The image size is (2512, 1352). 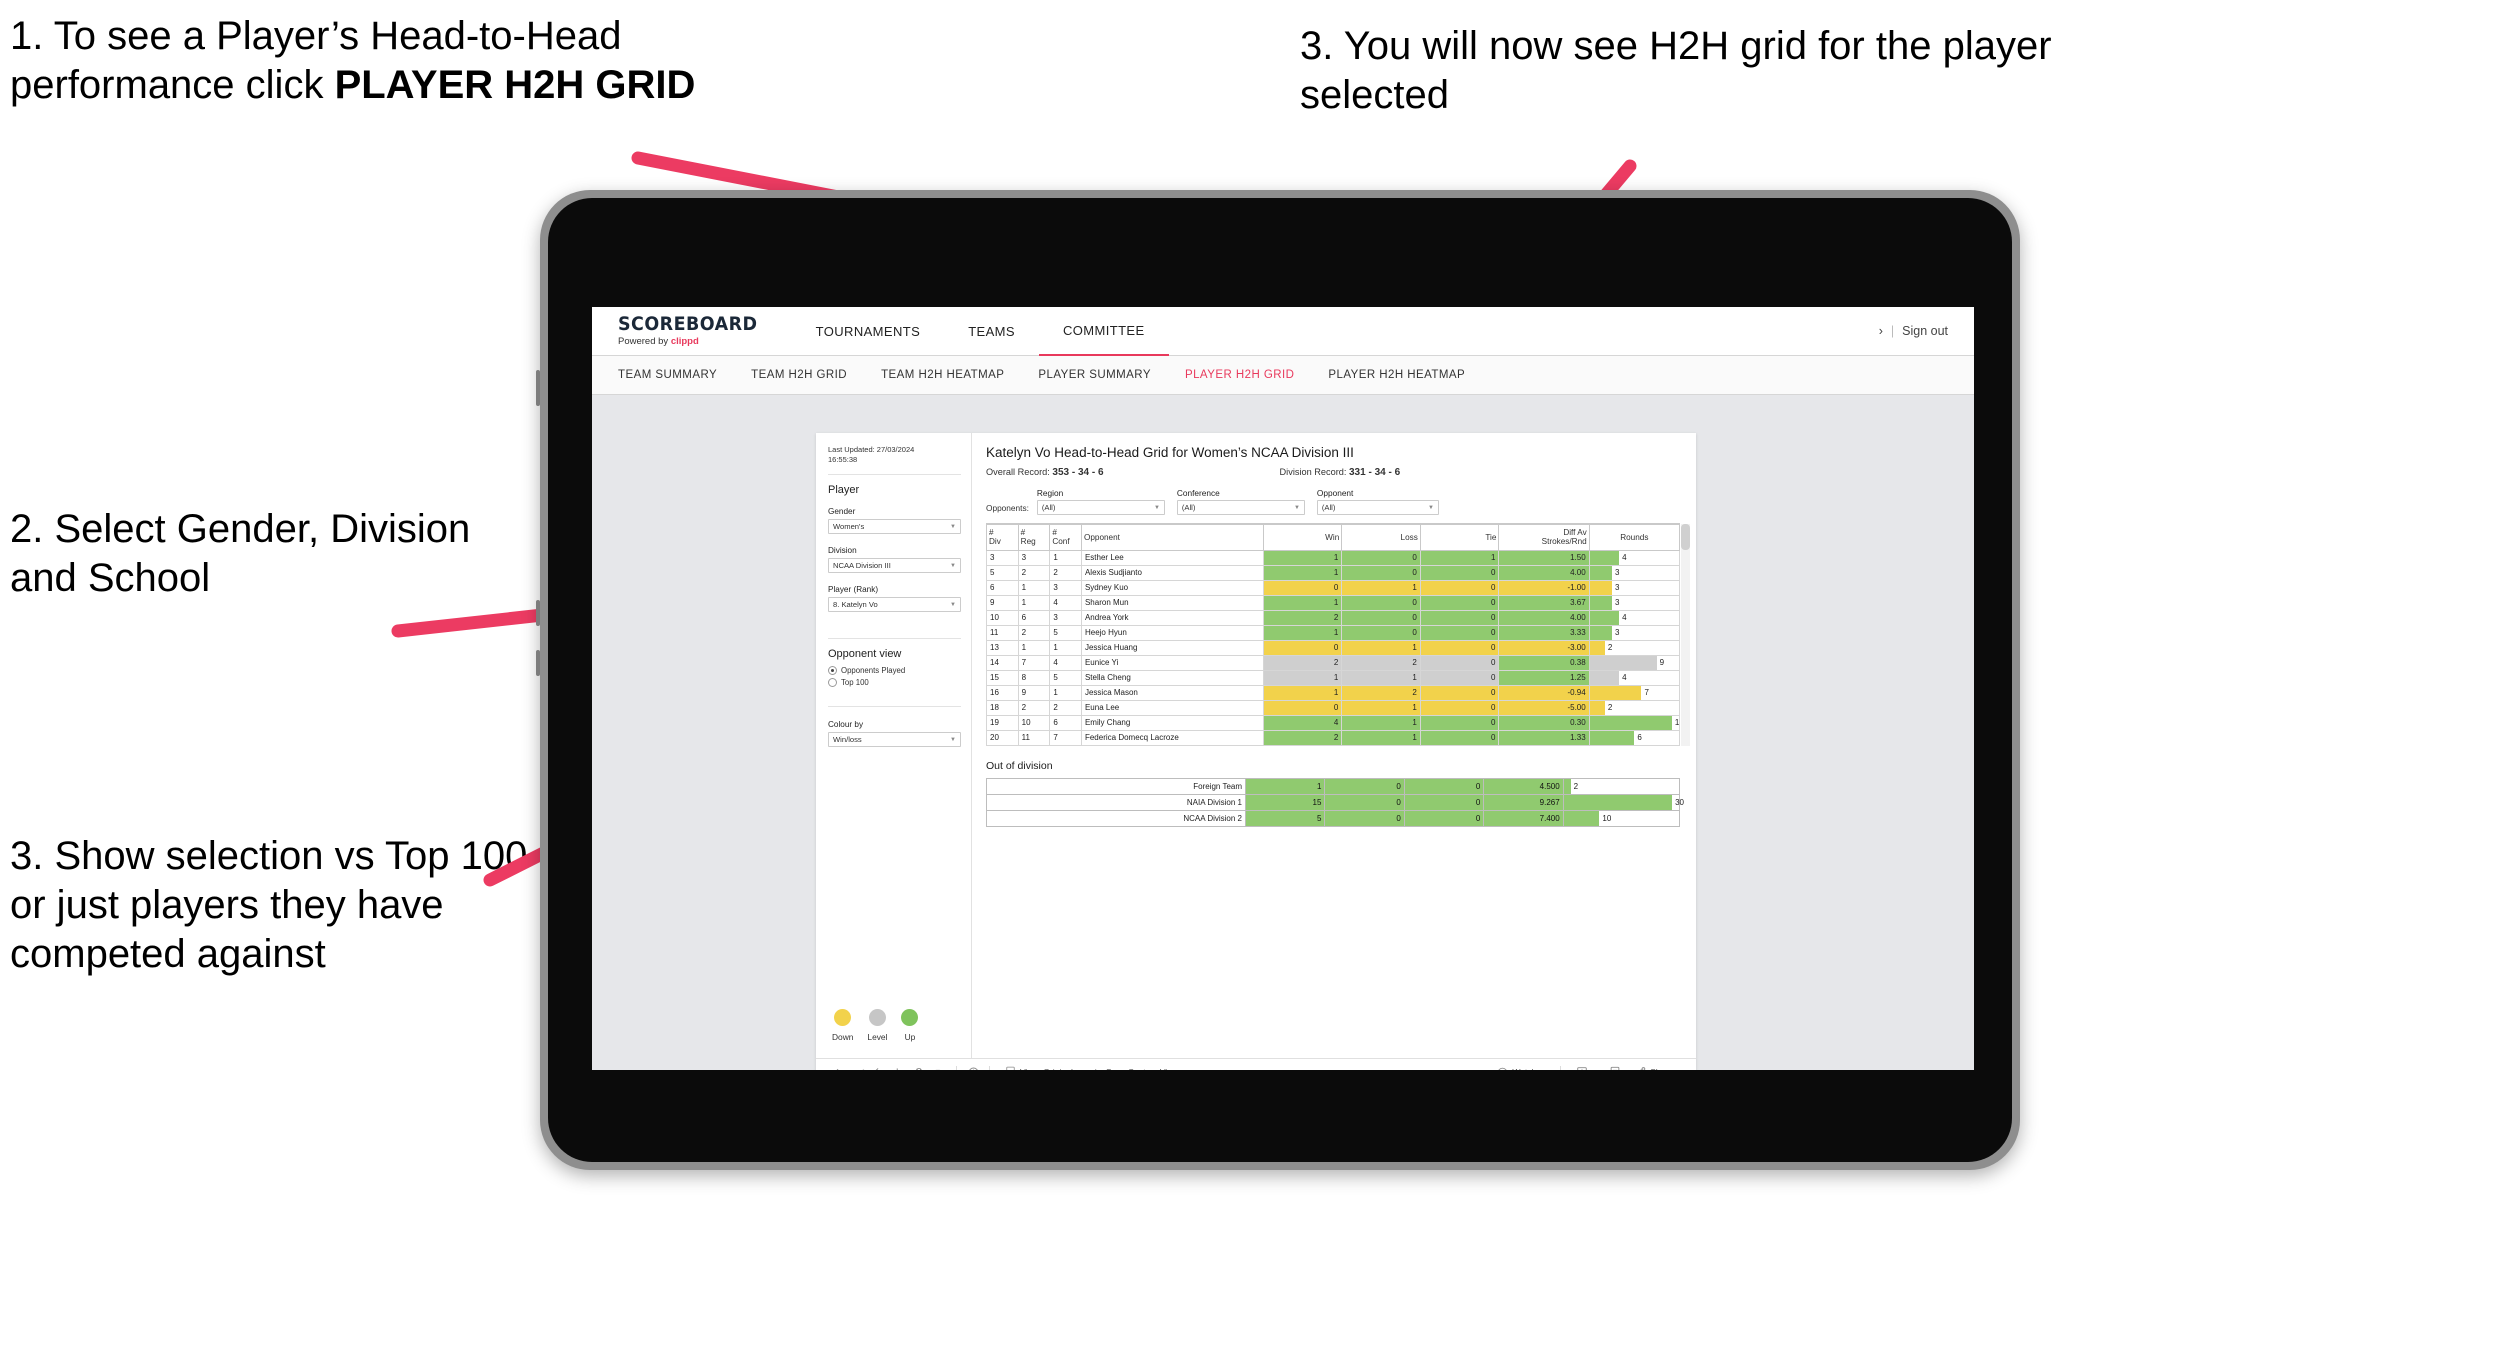 What do you see at coordinates (1333, 692) in the screenshot?
I see `table-row: 16 9 1 Jessica Mason 1 2 0 -0.94 7` at bounding box center [1333, 692].